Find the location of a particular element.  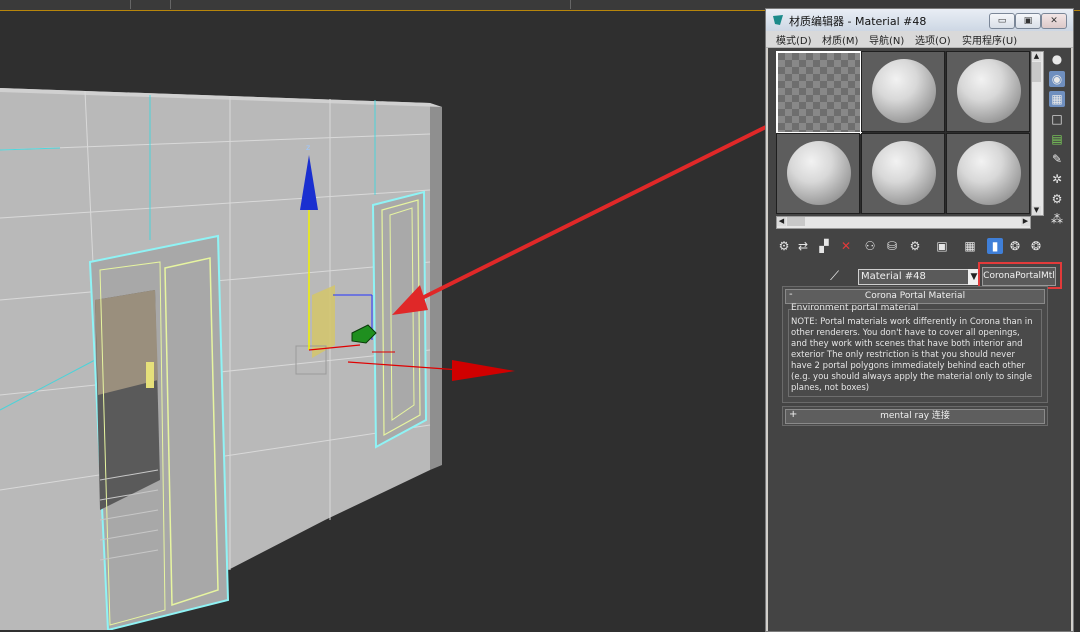

rollout-title: Corona Portal Material is located at coordinates (915, 296).